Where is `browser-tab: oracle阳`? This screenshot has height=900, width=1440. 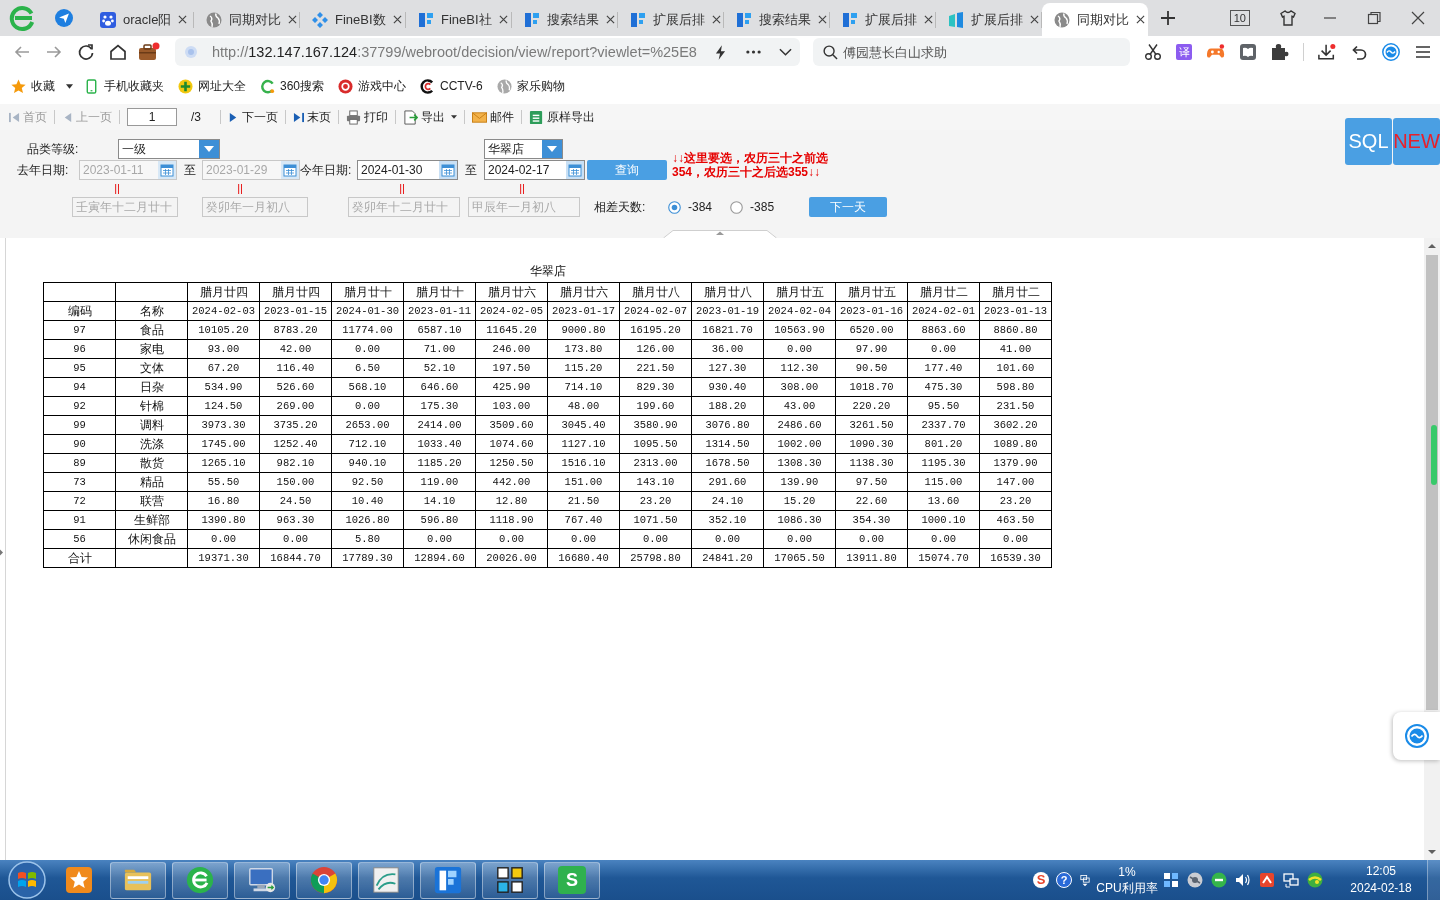 browser-tab: oracle阳 is located at coordinates (141, 19).